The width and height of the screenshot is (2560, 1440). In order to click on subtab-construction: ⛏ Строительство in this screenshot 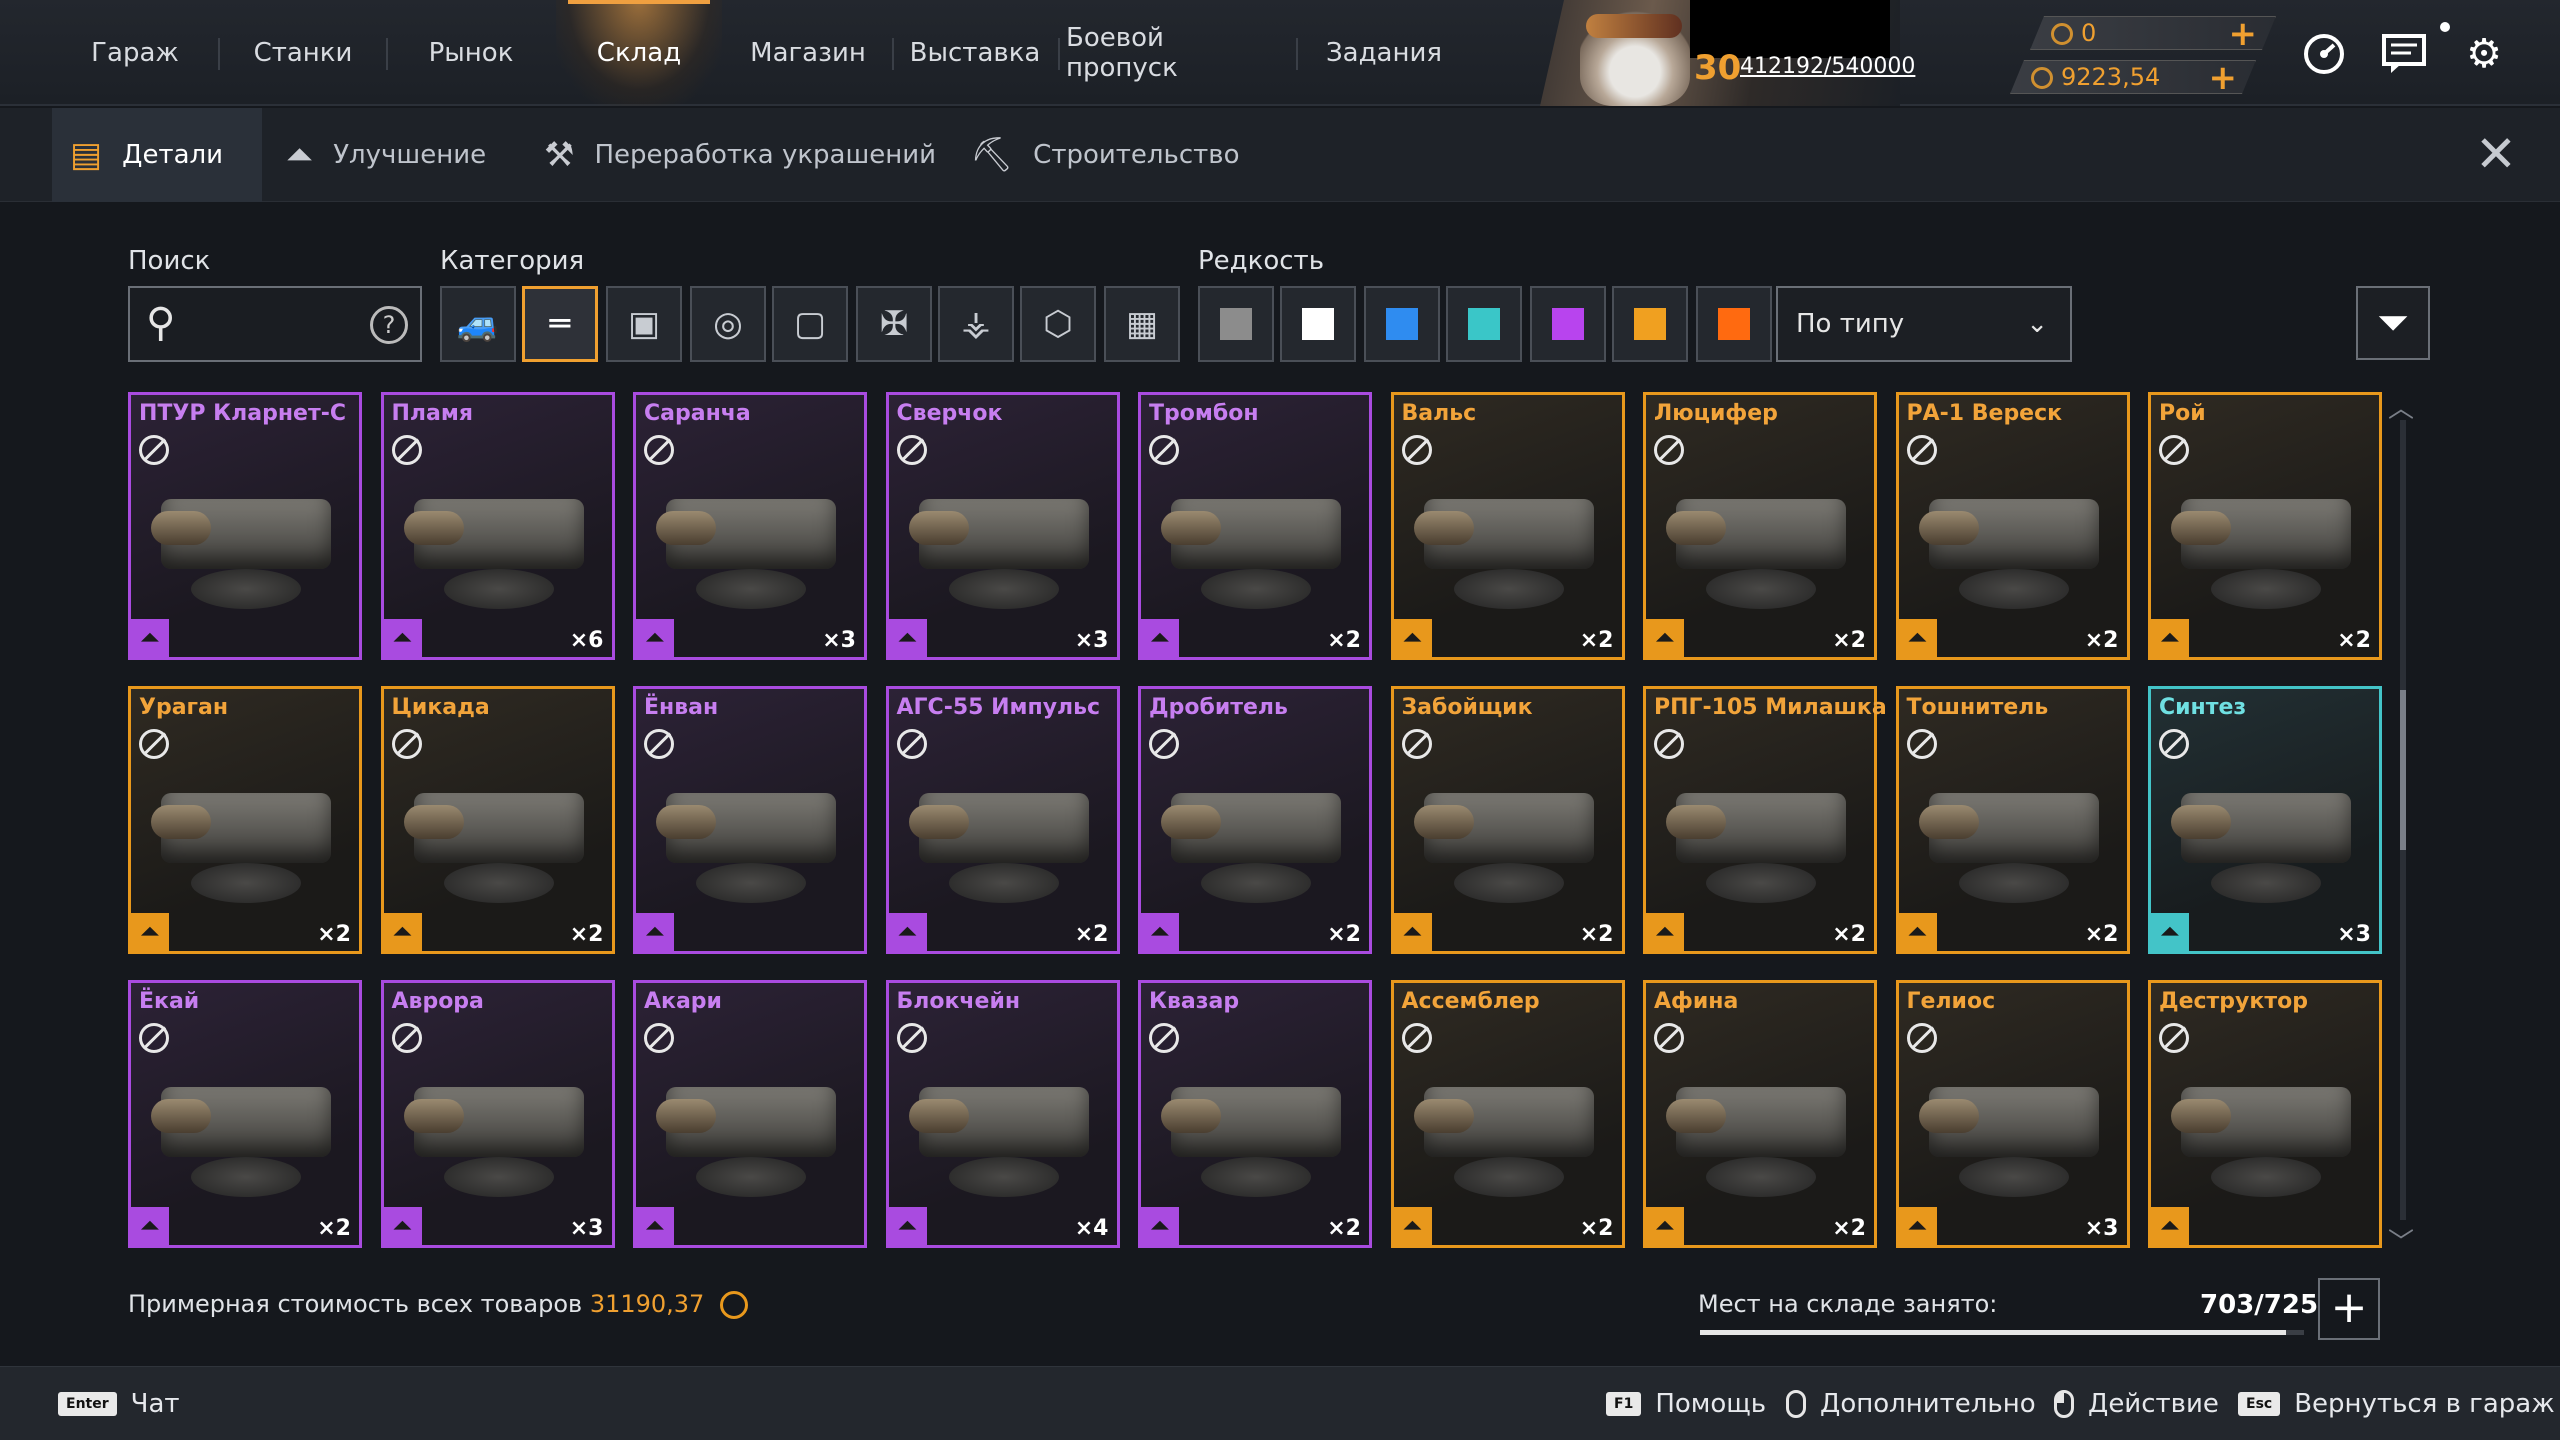, I will do `click(1103, 155)`.